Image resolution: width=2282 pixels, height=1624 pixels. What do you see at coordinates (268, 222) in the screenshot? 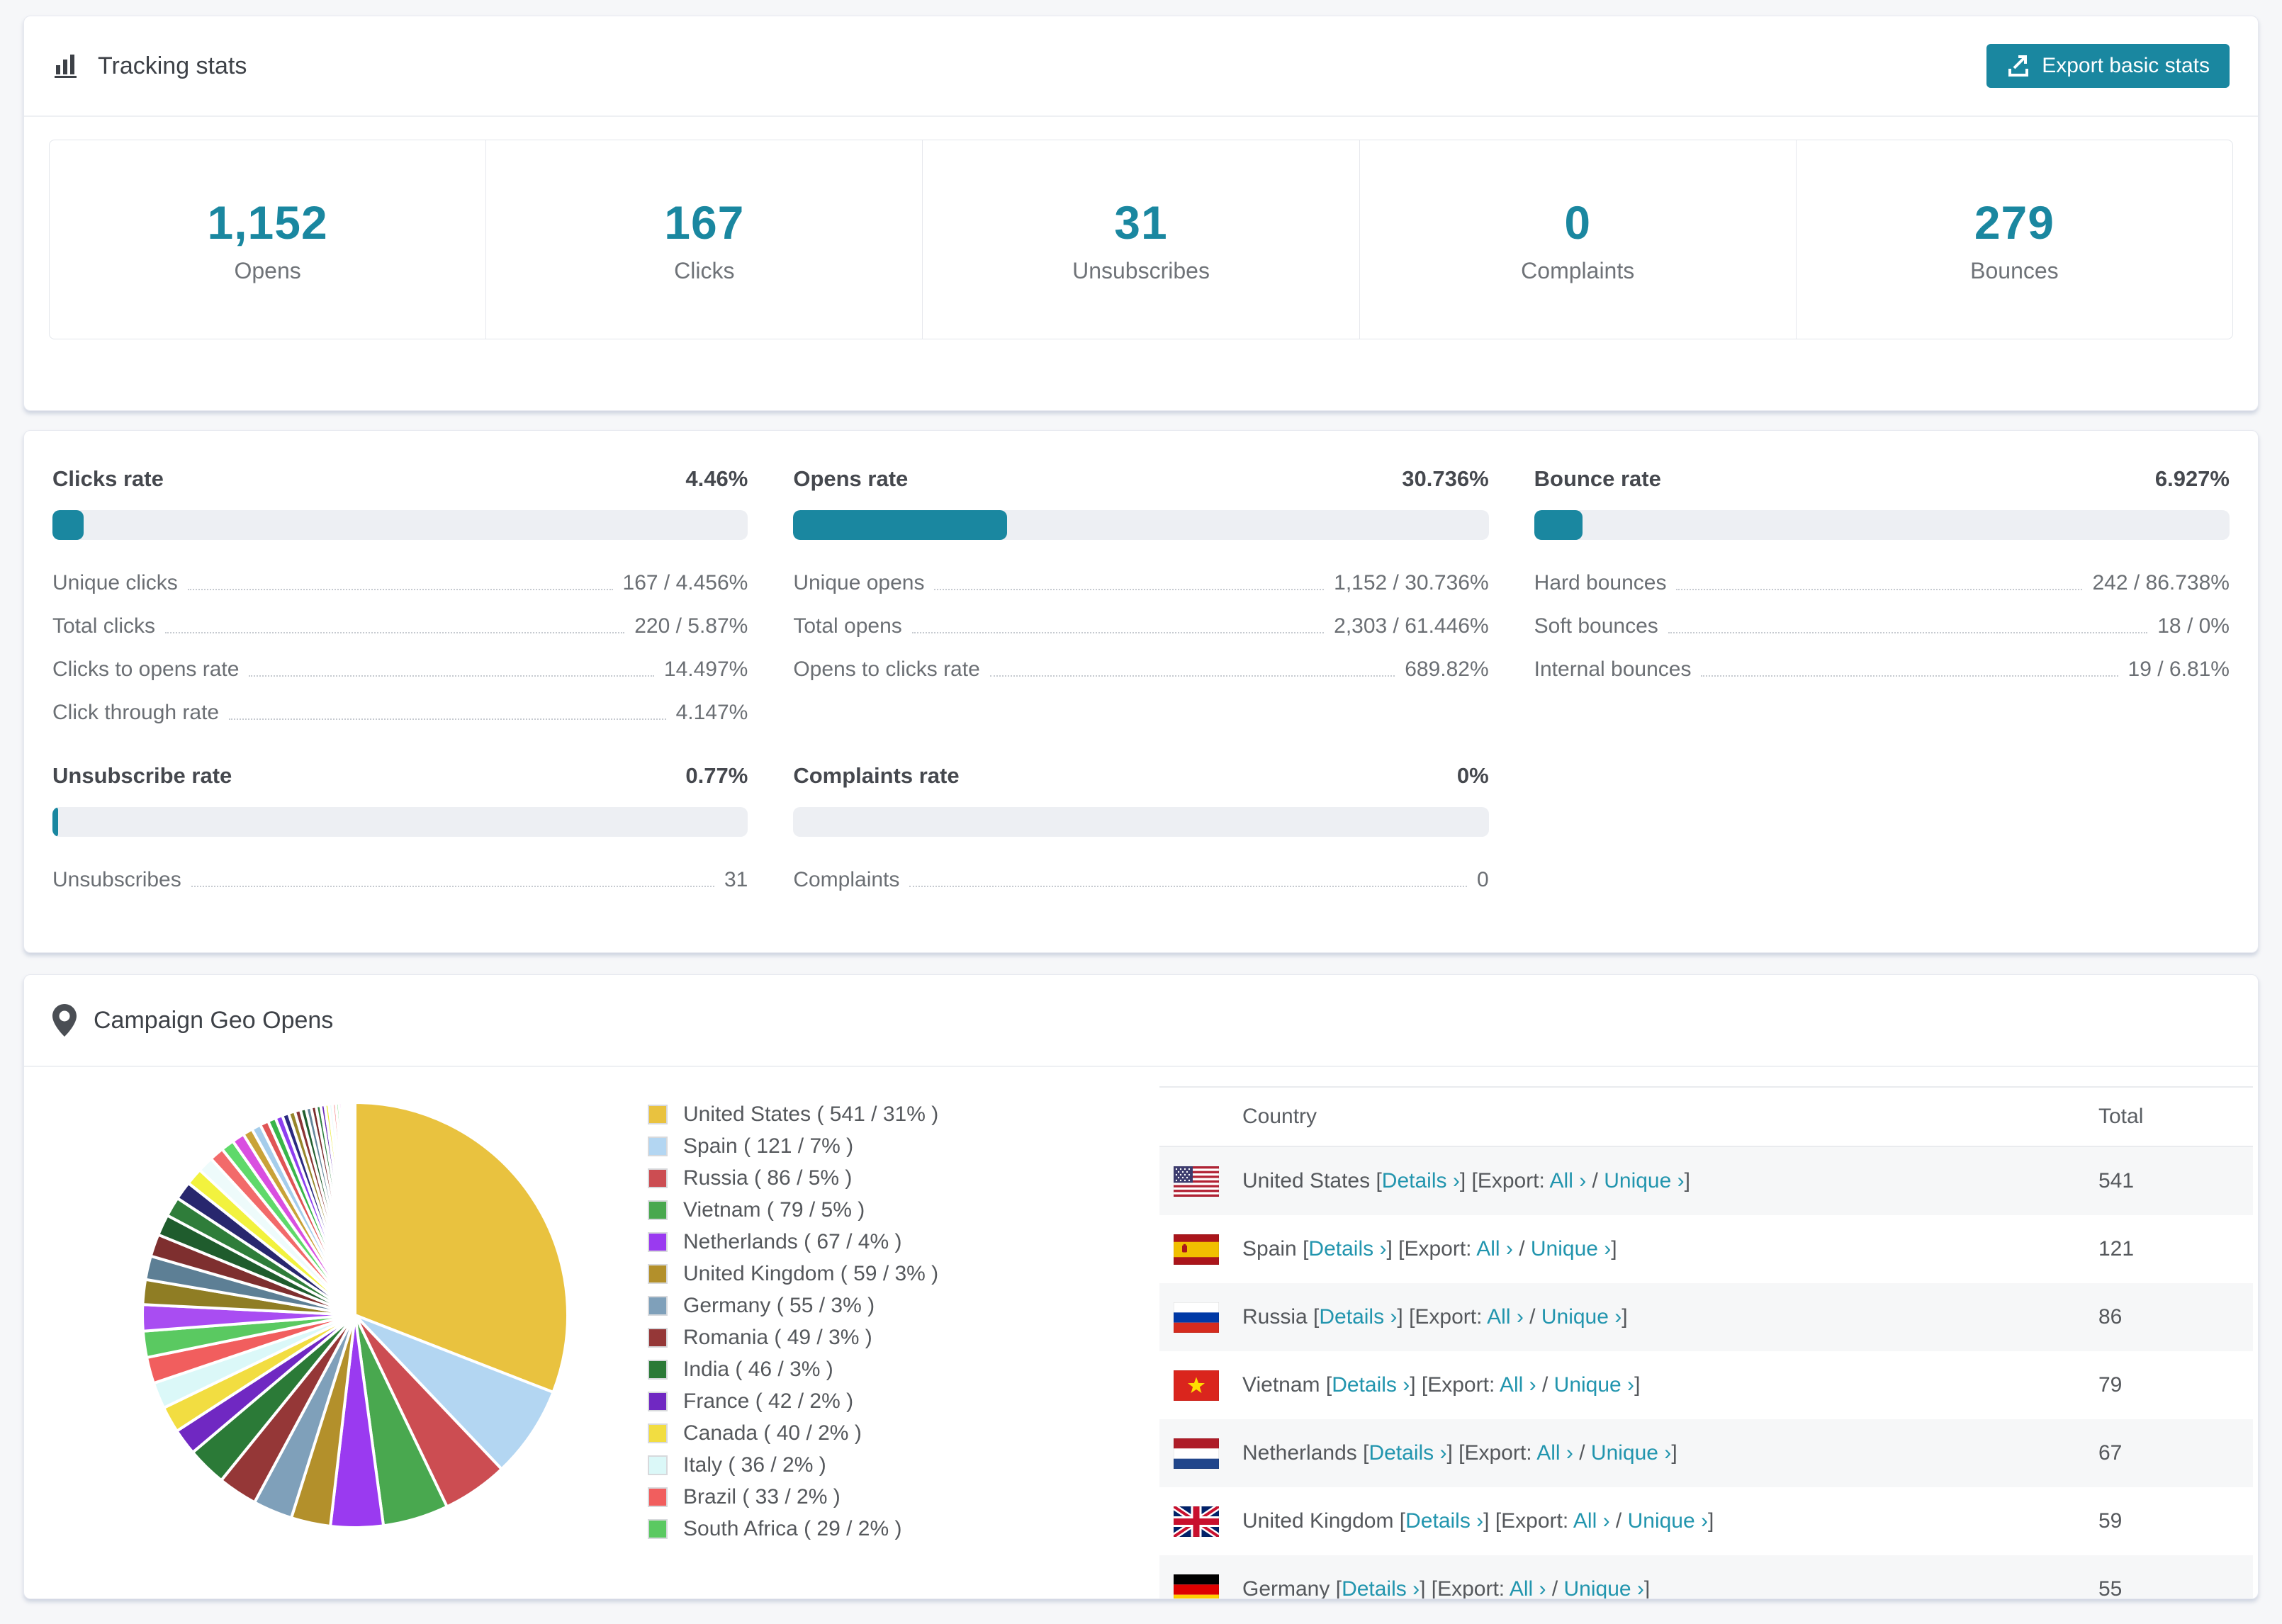
I see `stat-value: 1,152` at bounding box center [268, 222].